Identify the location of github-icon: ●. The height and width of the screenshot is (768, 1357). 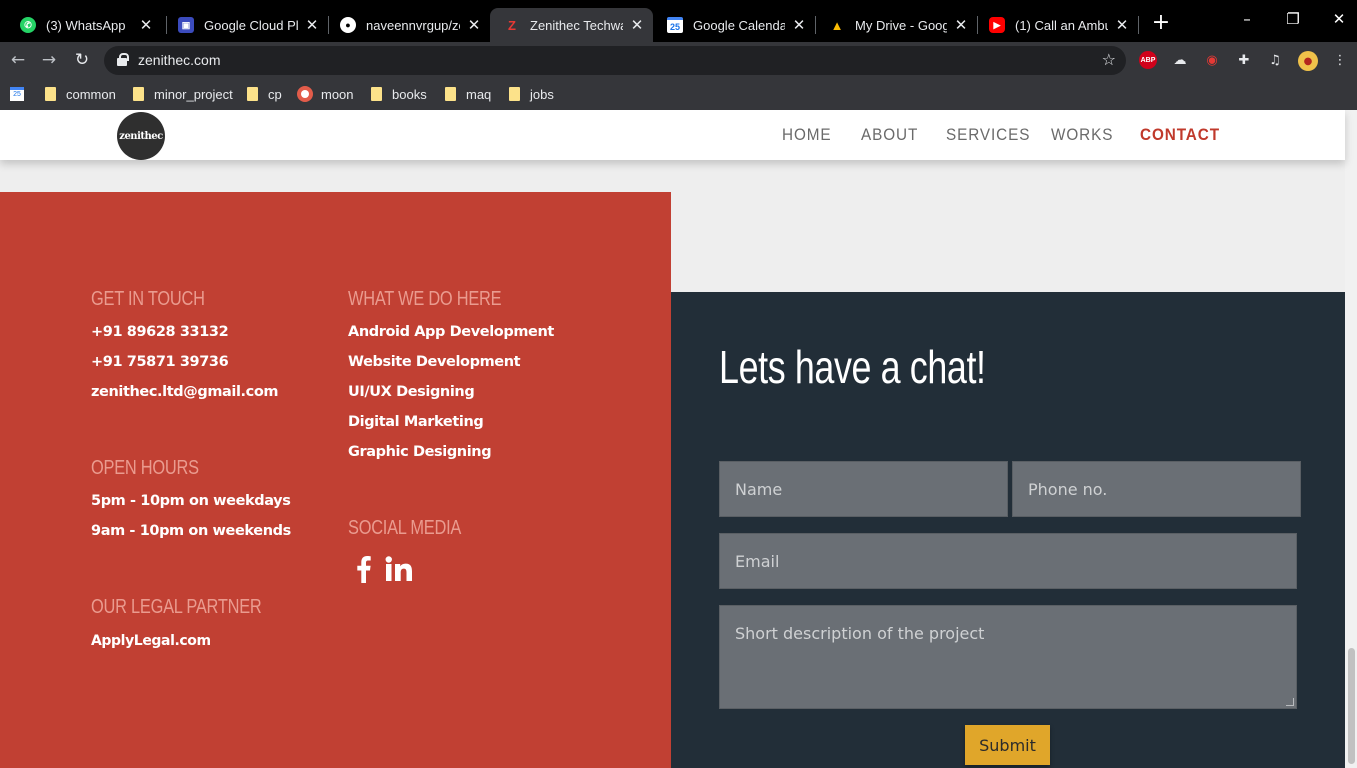
(348, 25).